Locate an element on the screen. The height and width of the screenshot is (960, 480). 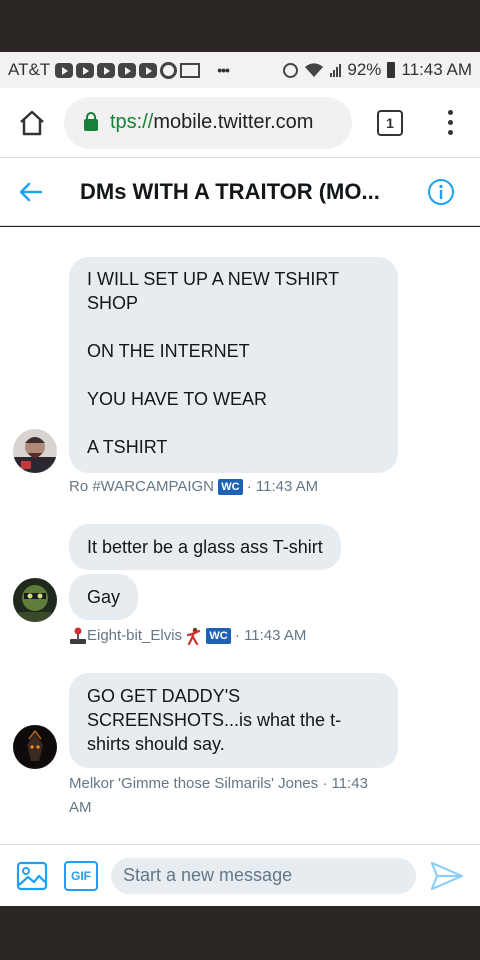
gif-button: GIF is located at coordinates (81, 875).